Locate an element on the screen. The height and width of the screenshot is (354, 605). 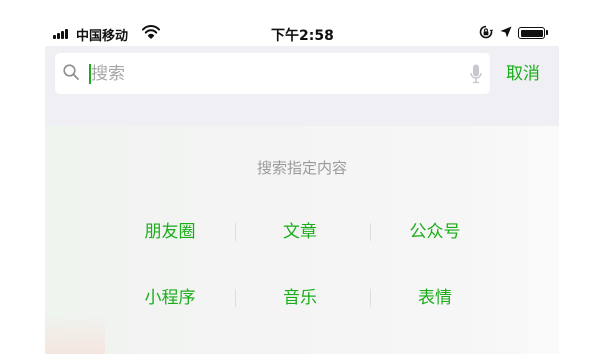
status-time: 下午2:58 is located at coordinates (302, 36).